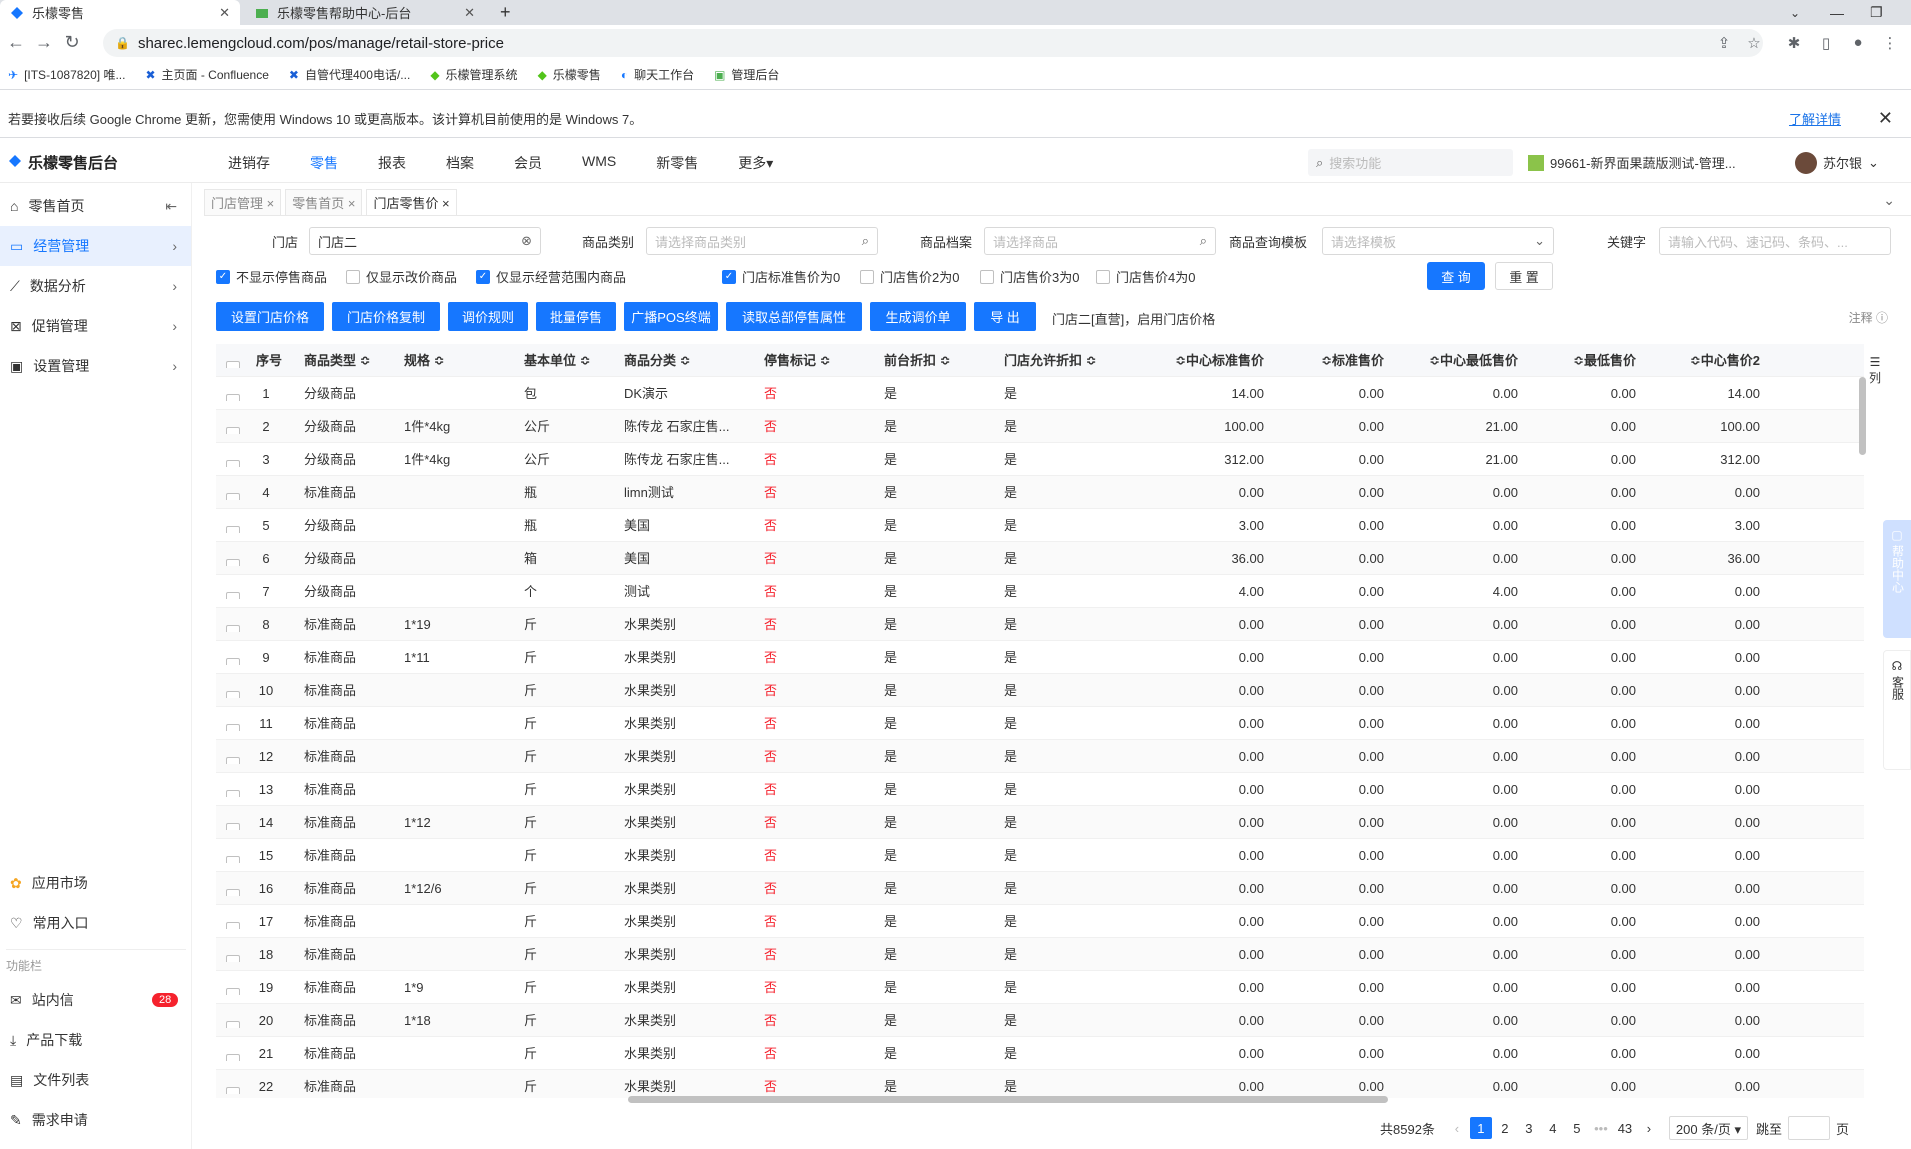 Image resolution: width=1911 pixels, height=1149 pixels. I want to click on column-settings-button: ☰ 列, so click(1875, 370).